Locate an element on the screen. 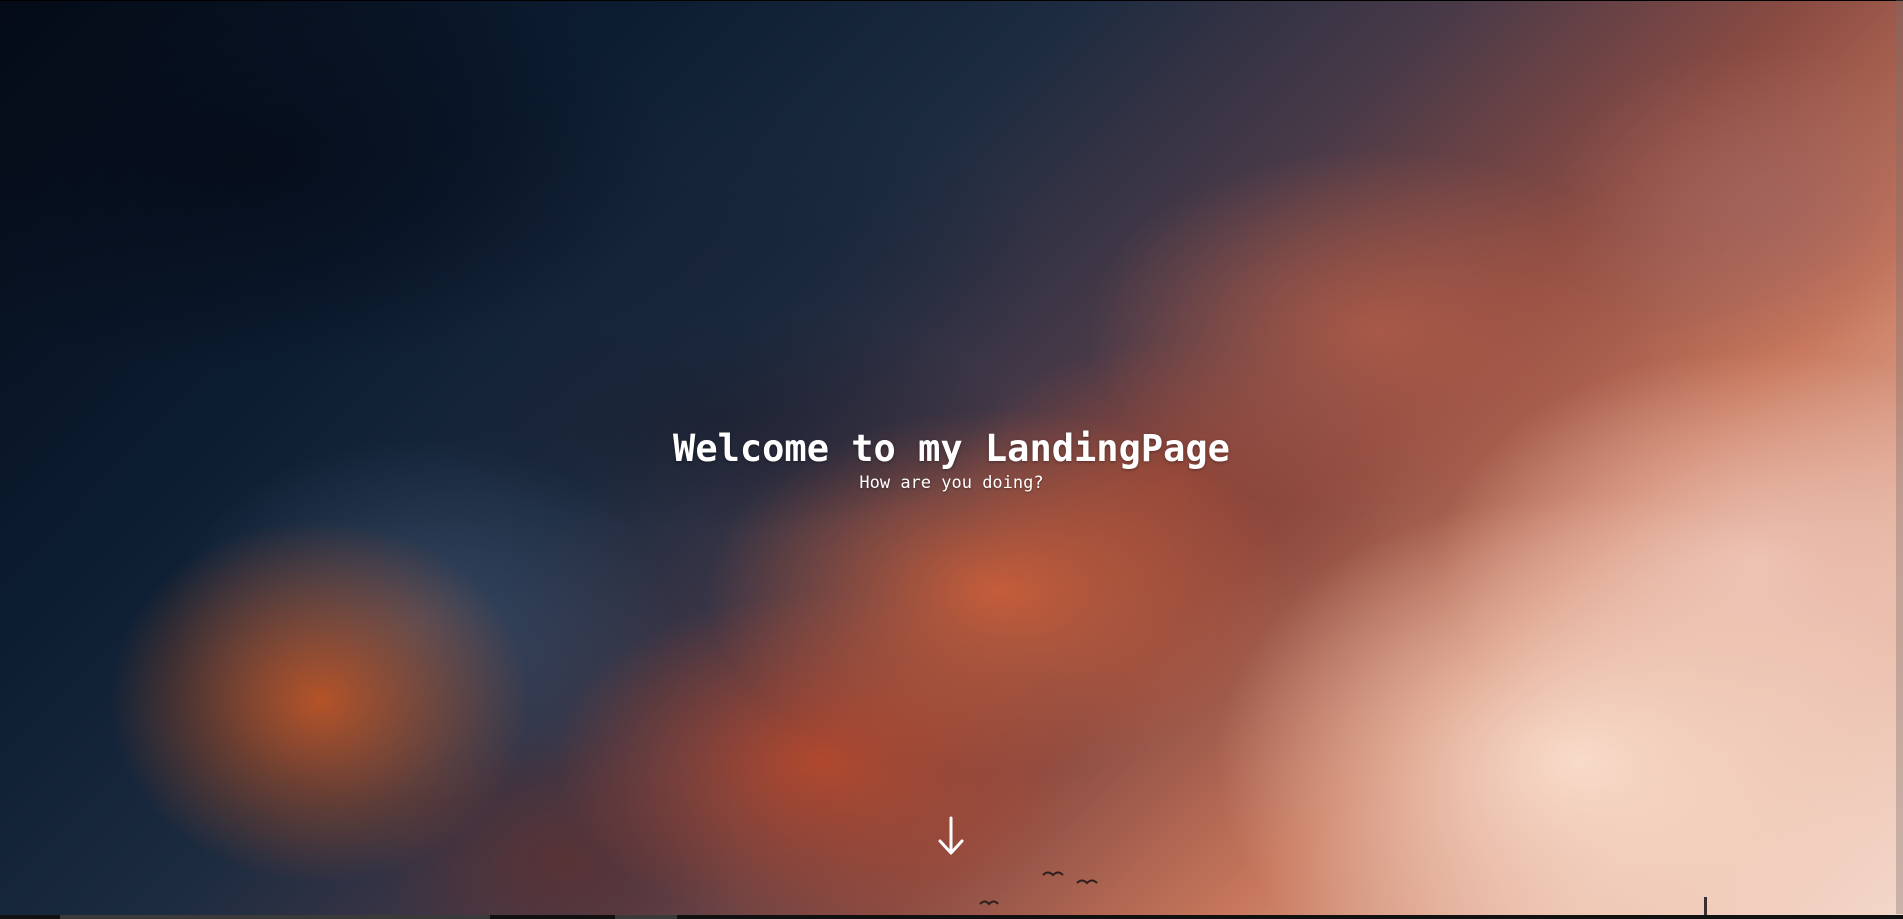 Image resolution: width=1903 pixels, height=919 pixels. bottom-edge is located at coordinates (951, 917).